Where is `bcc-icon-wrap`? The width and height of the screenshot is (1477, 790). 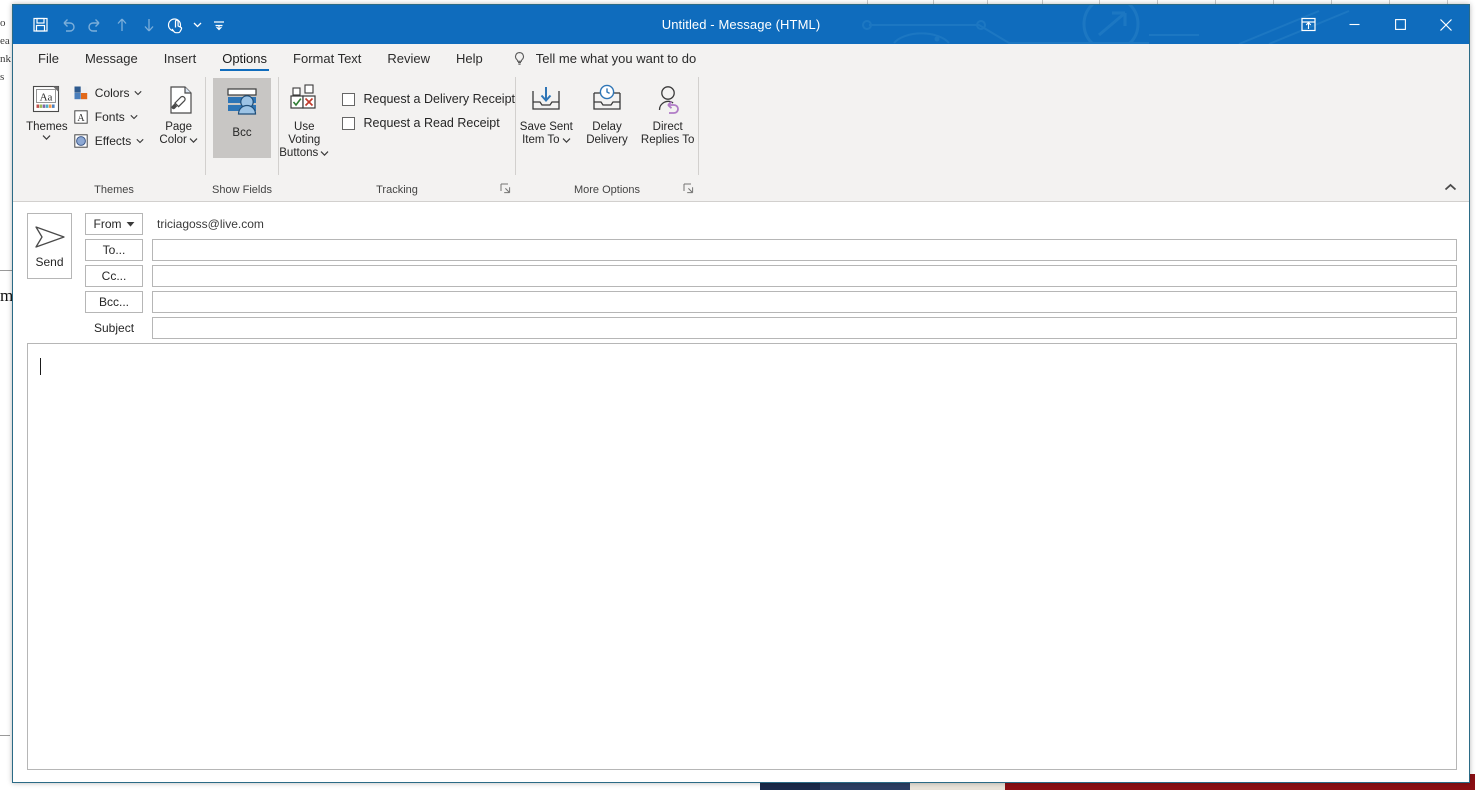 bcc-icon-wrap is located at coordinates (242, 103).